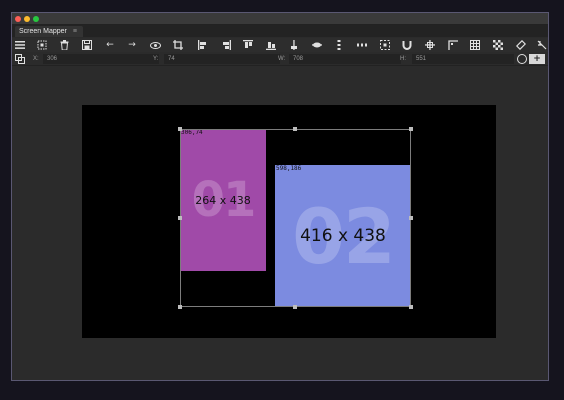 This screenshot has height=400, width=564. Describe the element at coordinates (20, 59) in the screenshot. I see `duplicate-icon` at that location.